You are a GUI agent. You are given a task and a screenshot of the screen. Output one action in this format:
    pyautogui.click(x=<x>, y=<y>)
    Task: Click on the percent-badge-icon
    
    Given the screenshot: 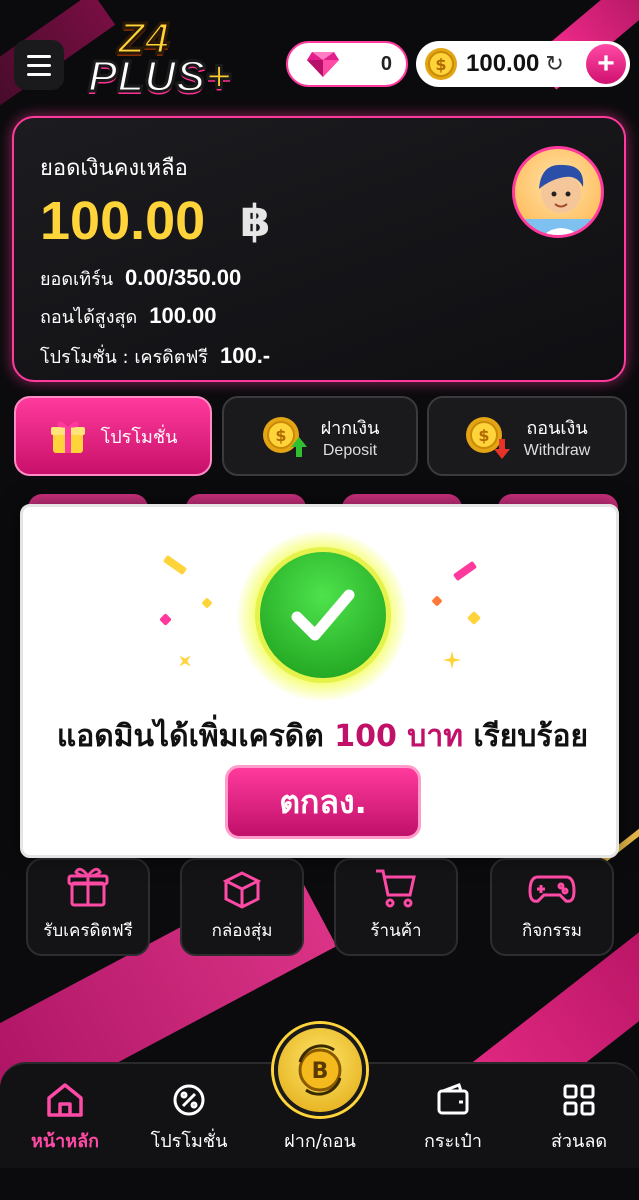 What is the action you would take?
    pyautogui.click(x=189, y=1100)
    